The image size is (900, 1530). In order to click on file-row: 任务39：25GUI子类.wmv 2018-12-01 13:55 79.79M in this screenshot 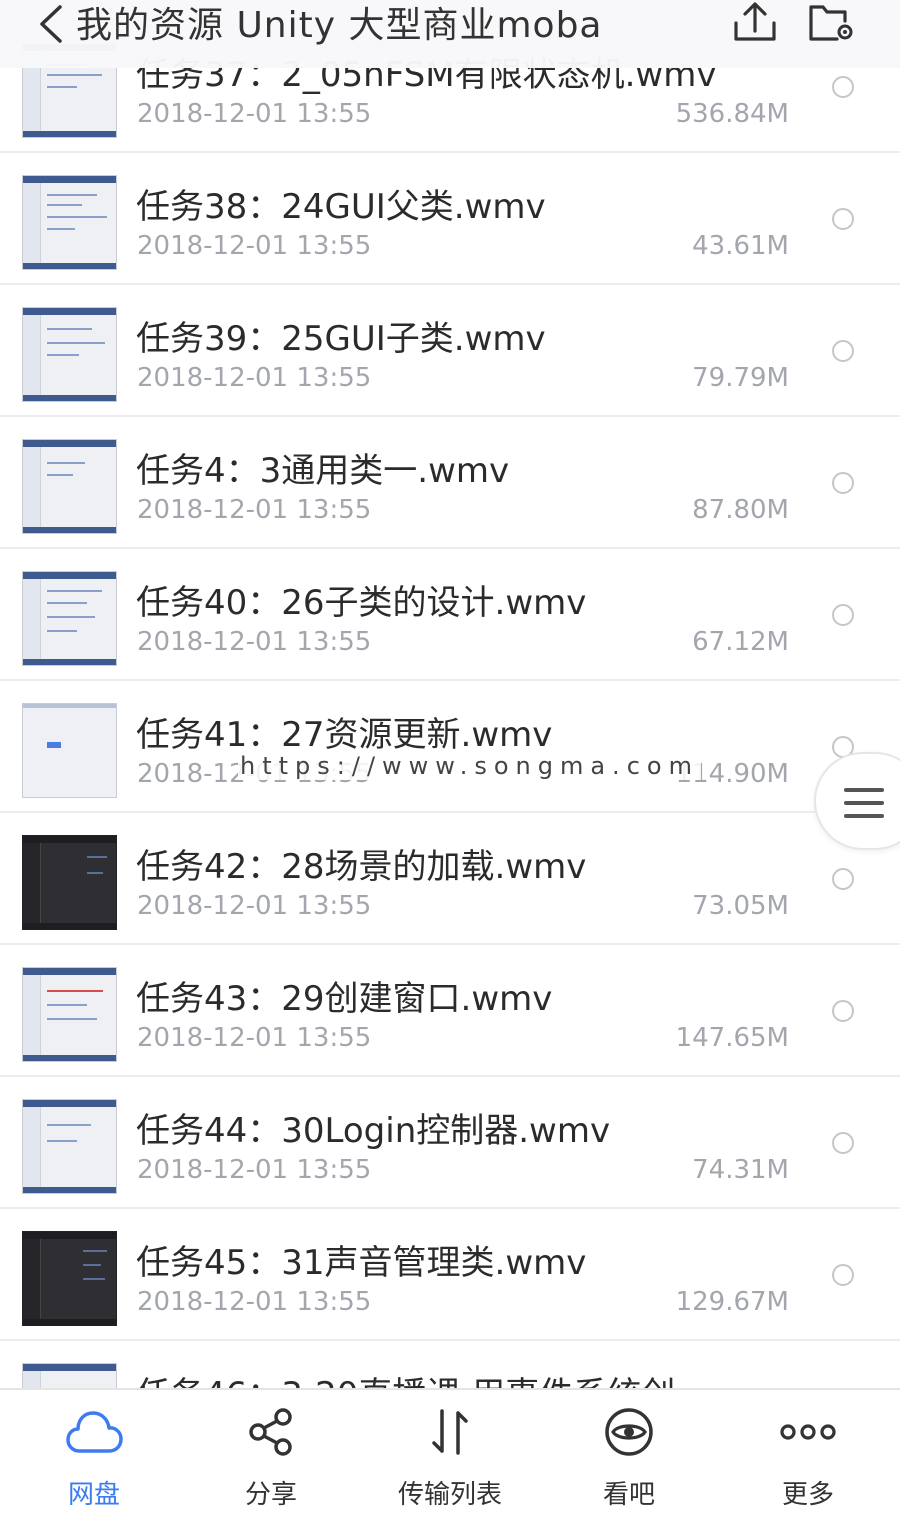, I will do `click(450, 351)`.